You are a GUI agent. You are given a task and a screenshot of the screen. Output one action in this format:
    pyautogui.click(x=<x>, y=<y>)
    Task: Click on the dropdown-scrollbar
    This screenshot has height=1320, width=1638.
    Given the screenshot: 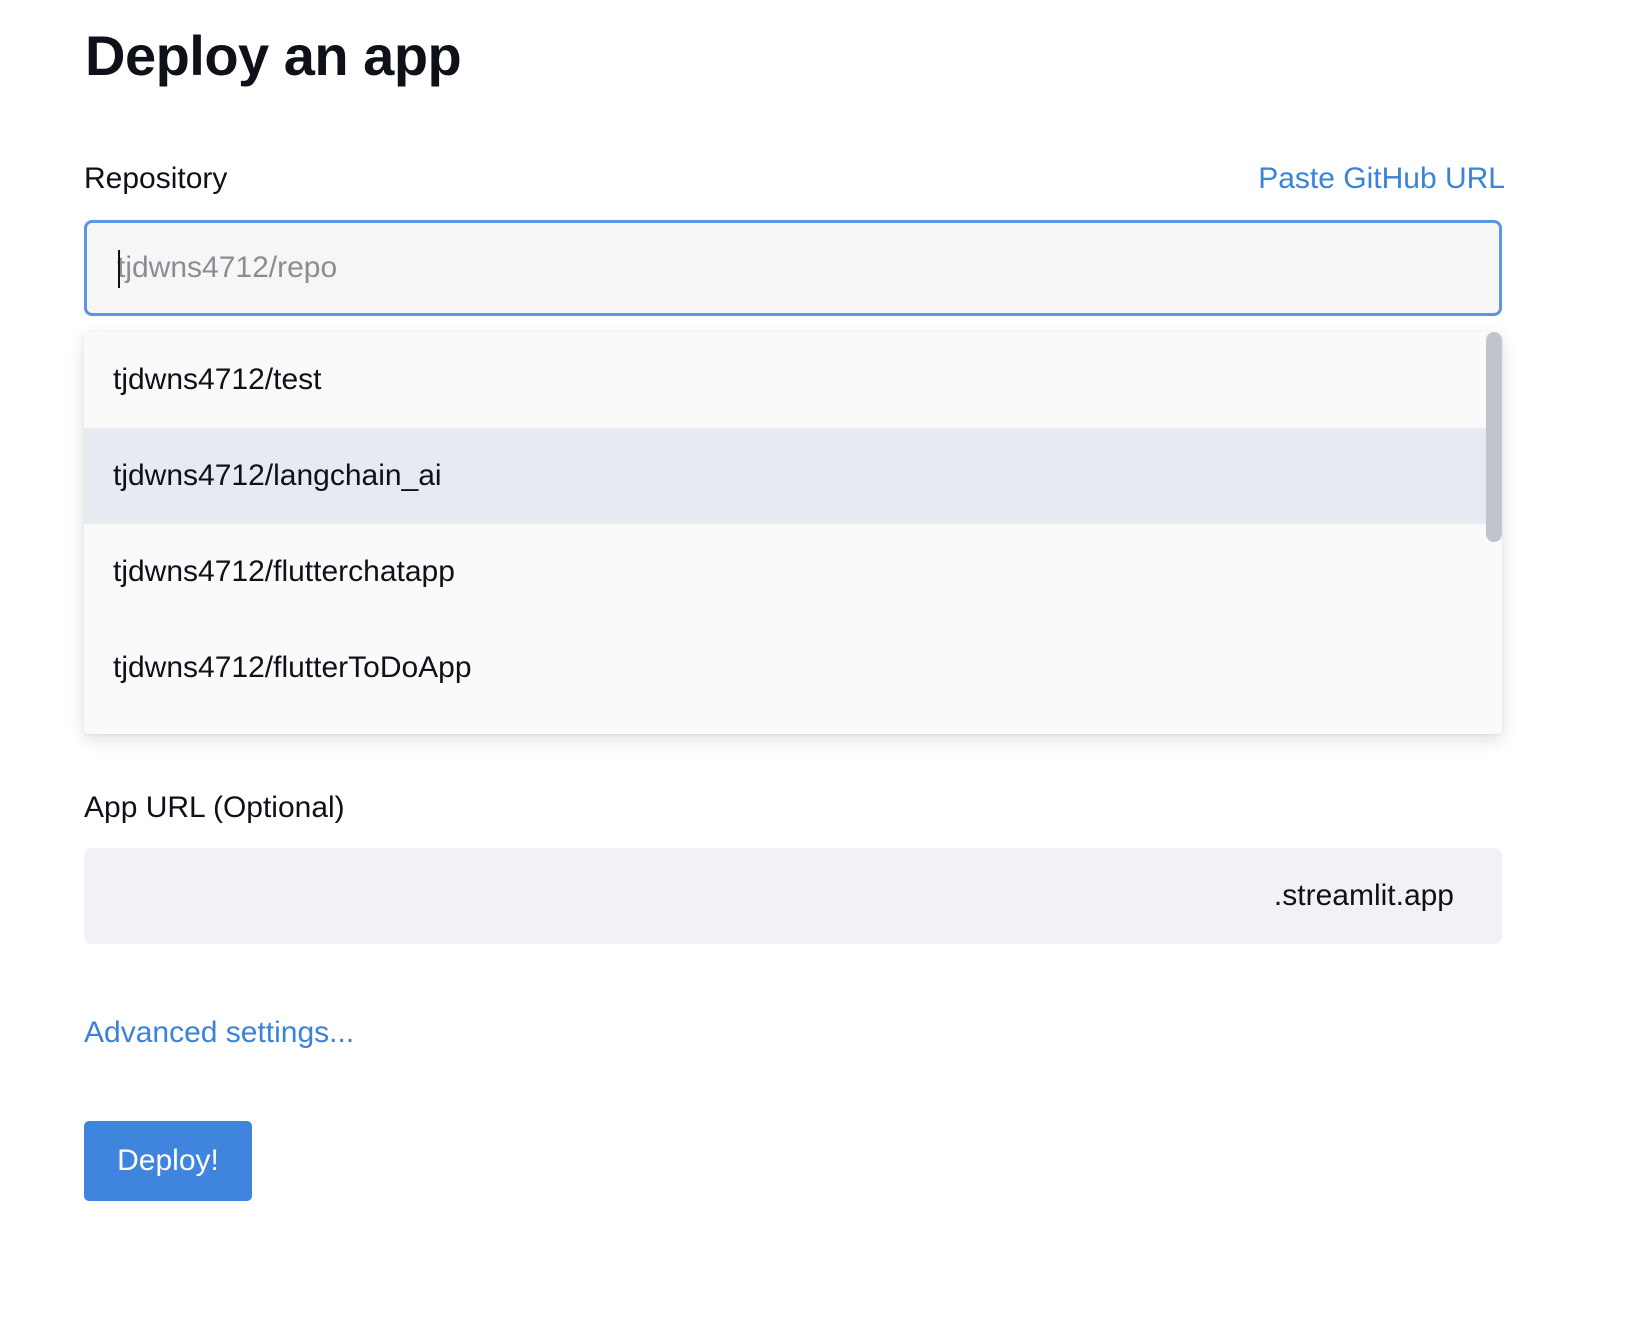 What is the action you would take?
    pyautogui.click(x=1494, y=533)
    